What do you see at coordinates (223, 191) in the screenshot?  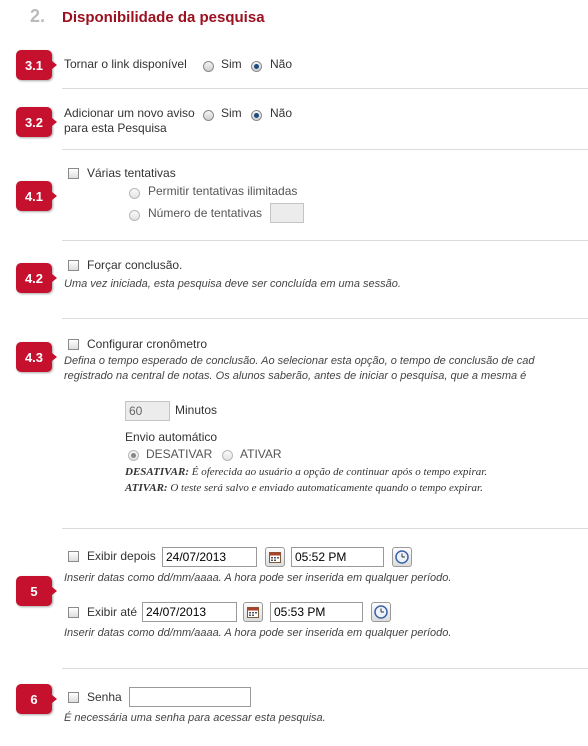 I see `unlimited-attempts-label: Permitir tentativas ilimitadas` at bounding box center [223, 191].